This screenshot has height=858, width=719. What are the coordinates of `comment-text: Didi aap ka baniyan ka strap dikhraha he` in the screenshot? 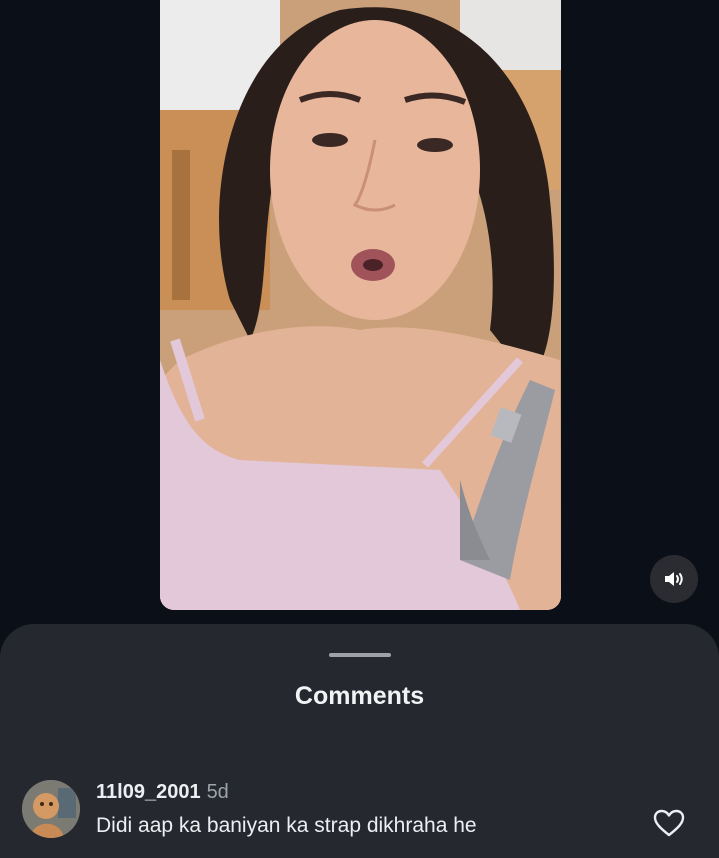 It's located at (286, 825).